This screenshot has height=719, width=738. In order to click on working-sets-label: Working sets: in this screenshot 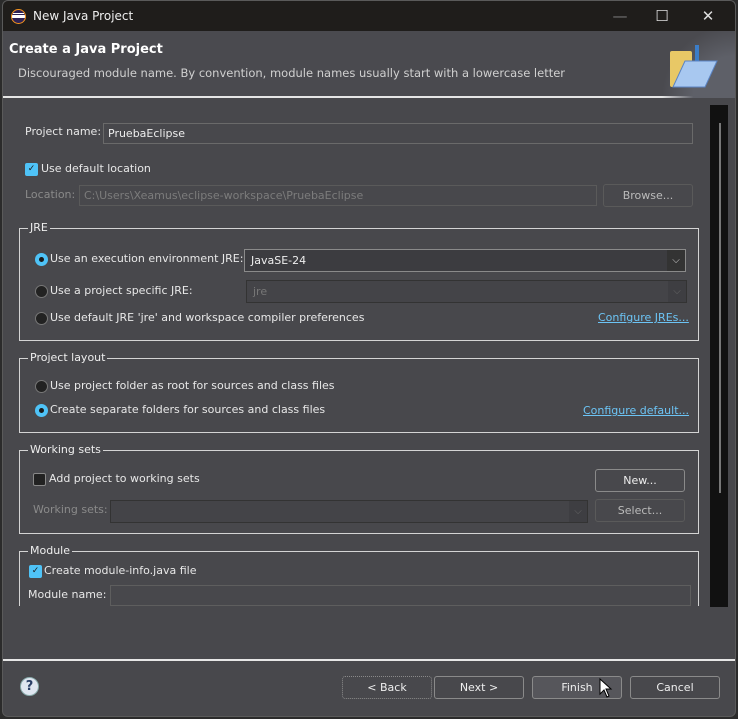, I will do `click(70, 509)`.